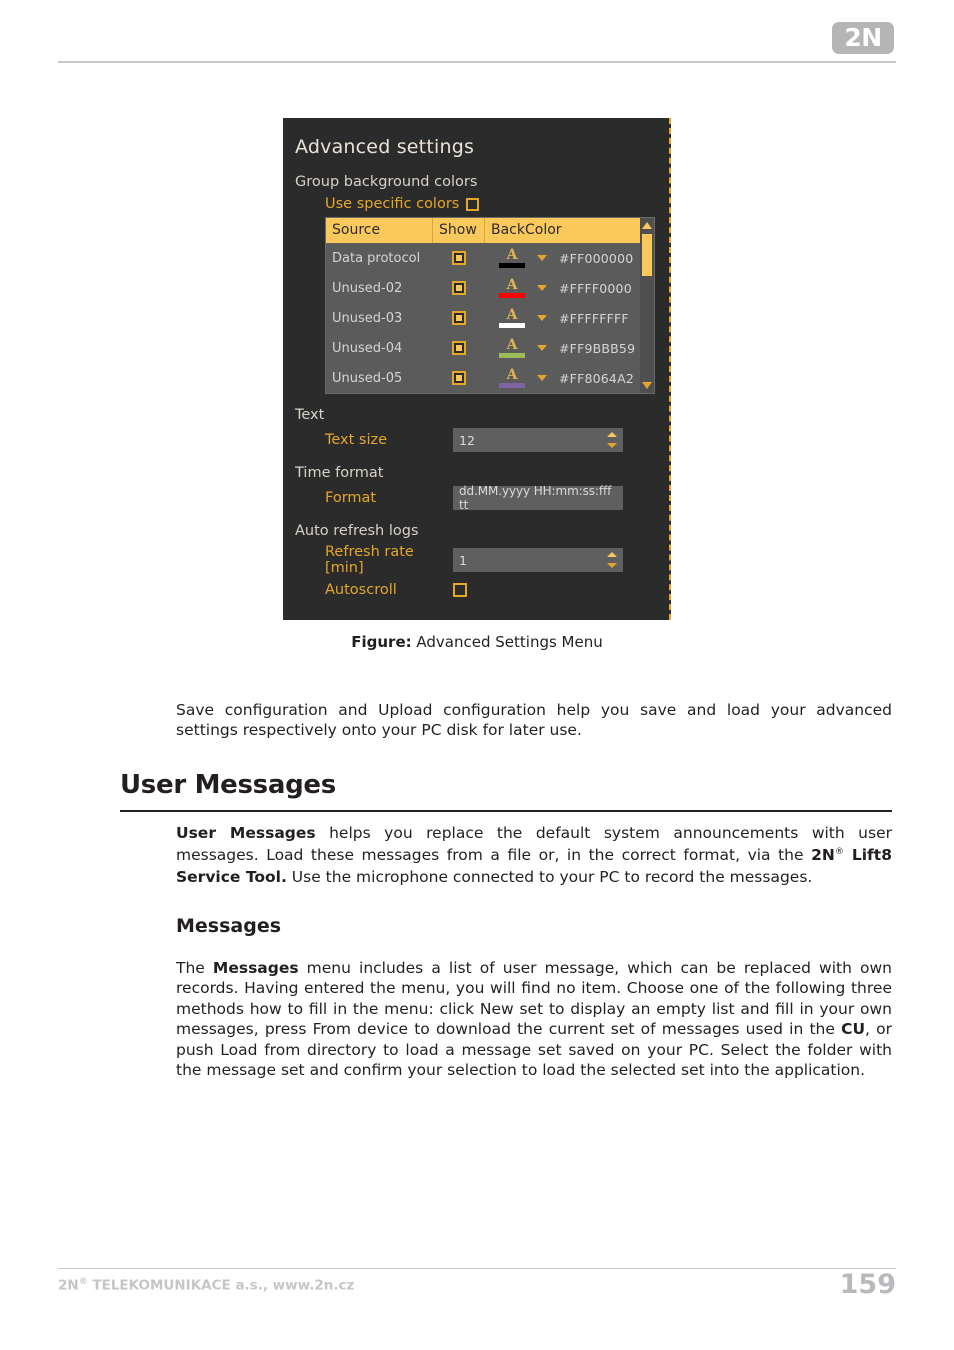 The image size is (954, 1350). Describe the element at coordinates (538, 440) in the screenshot. I see `text-size-input: 12` at that location.